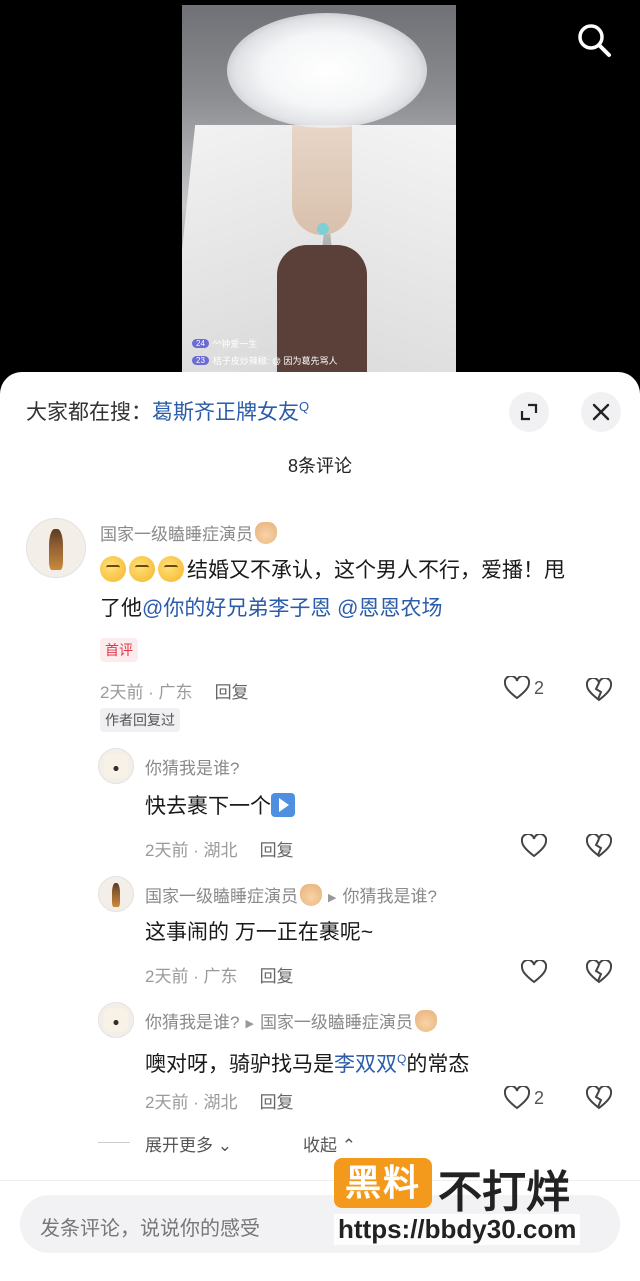 Image resolution: width=640 pixels, height=1281 pixels. I want to click on comment-meta: 2天前 · 广东 回复, so click(174, 692).